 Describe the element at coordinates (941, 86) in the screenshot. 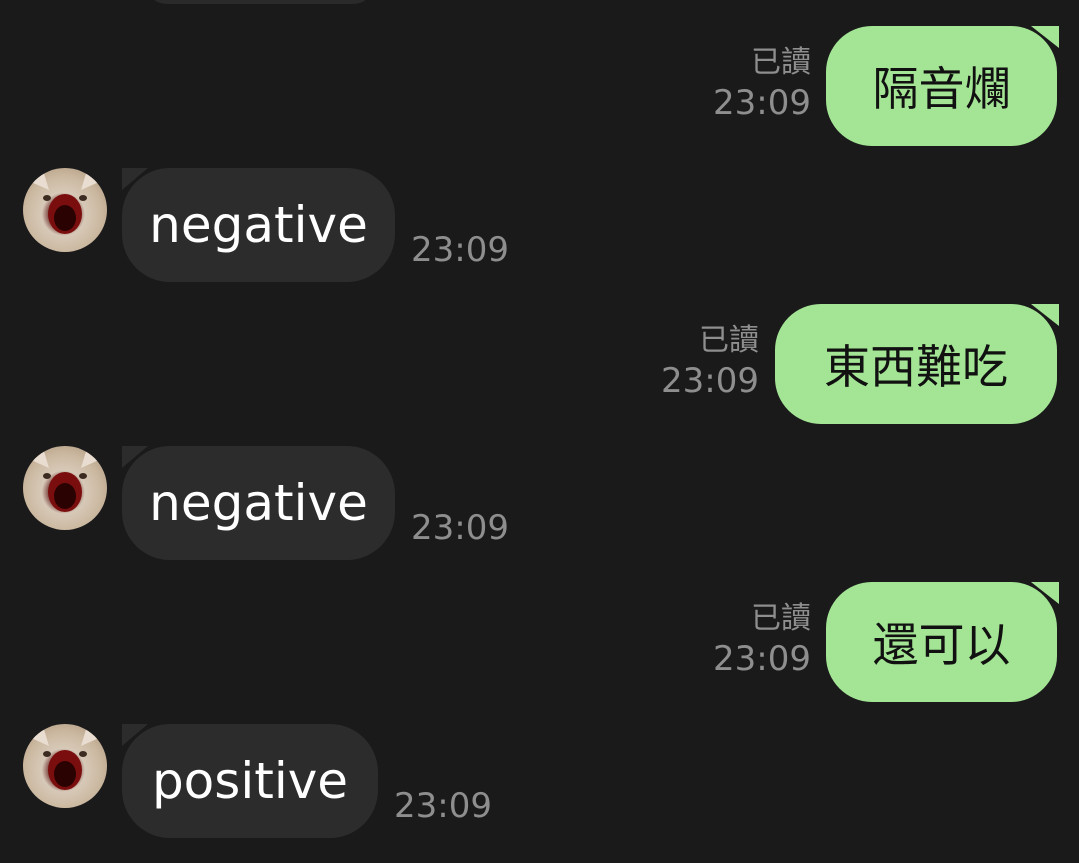

I see `outgoing-bubble: 隔音爛` at that location.